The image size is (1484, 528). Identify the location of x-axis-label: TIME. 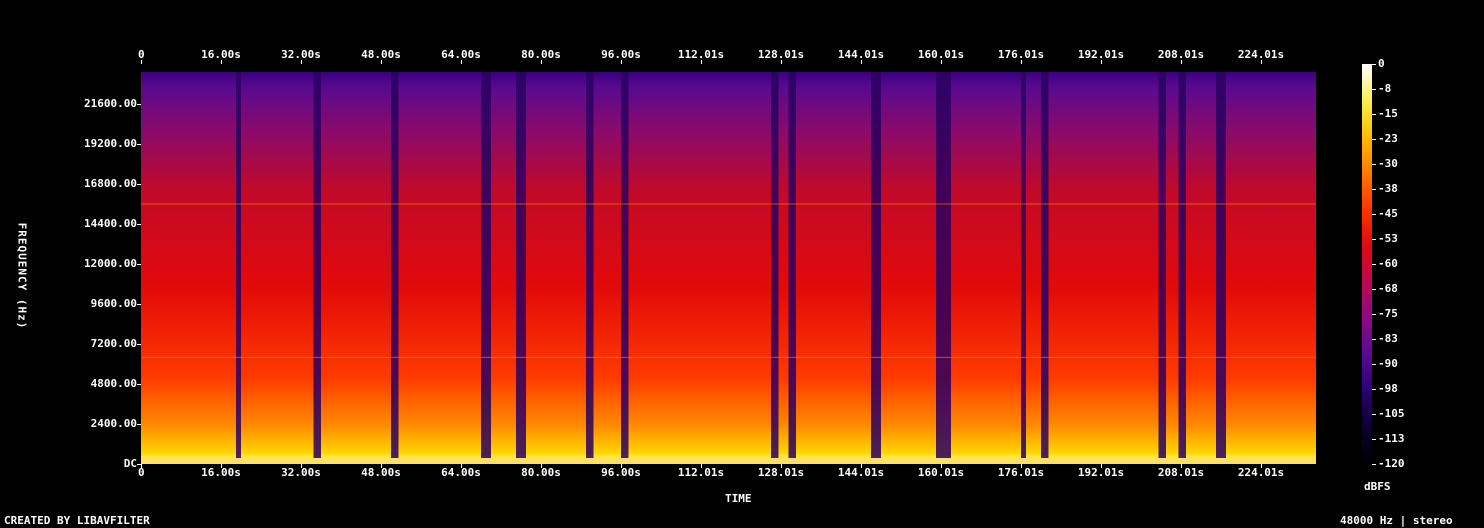
(738, 498).